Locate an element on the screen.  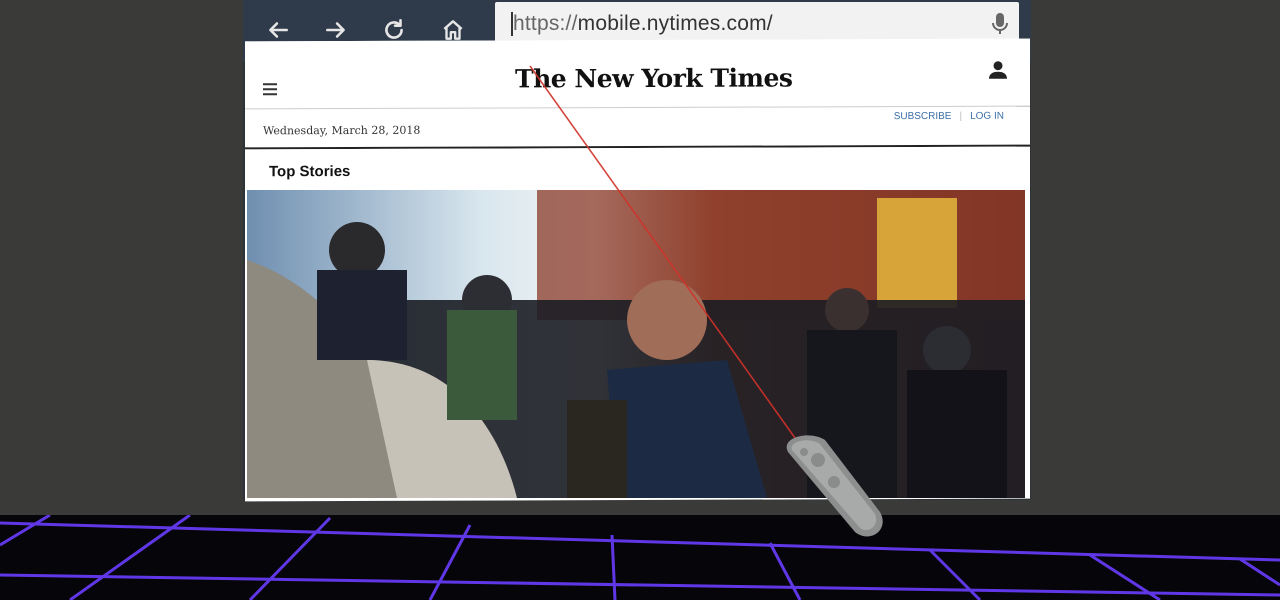
site-logo: The New York Times is located at coordinates (653, 78).